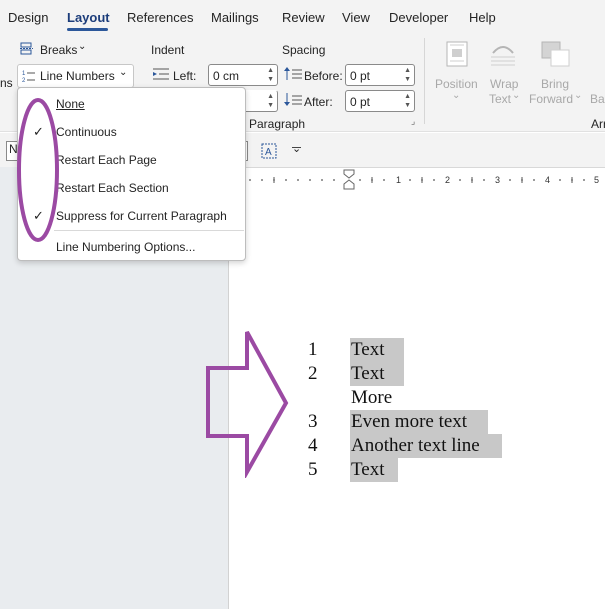  Describe the element at coordinates (551, 99) in the screenshot. I see `bring-forward-label-2: Forward` at that location.